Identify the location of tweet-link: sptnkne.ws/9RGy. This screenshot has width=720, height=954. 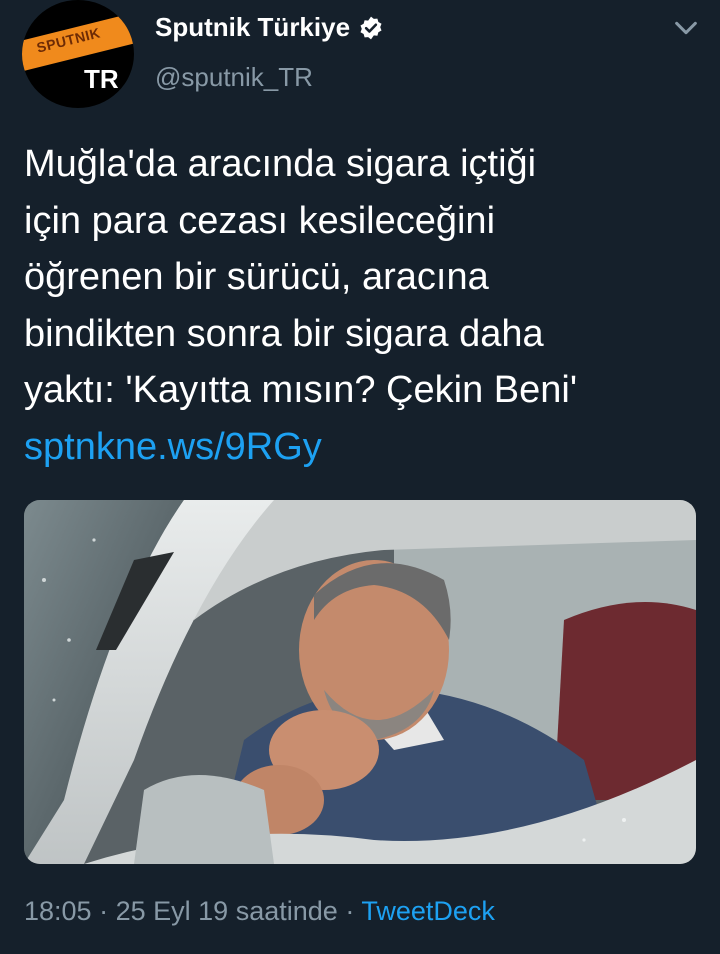
(364, 447).